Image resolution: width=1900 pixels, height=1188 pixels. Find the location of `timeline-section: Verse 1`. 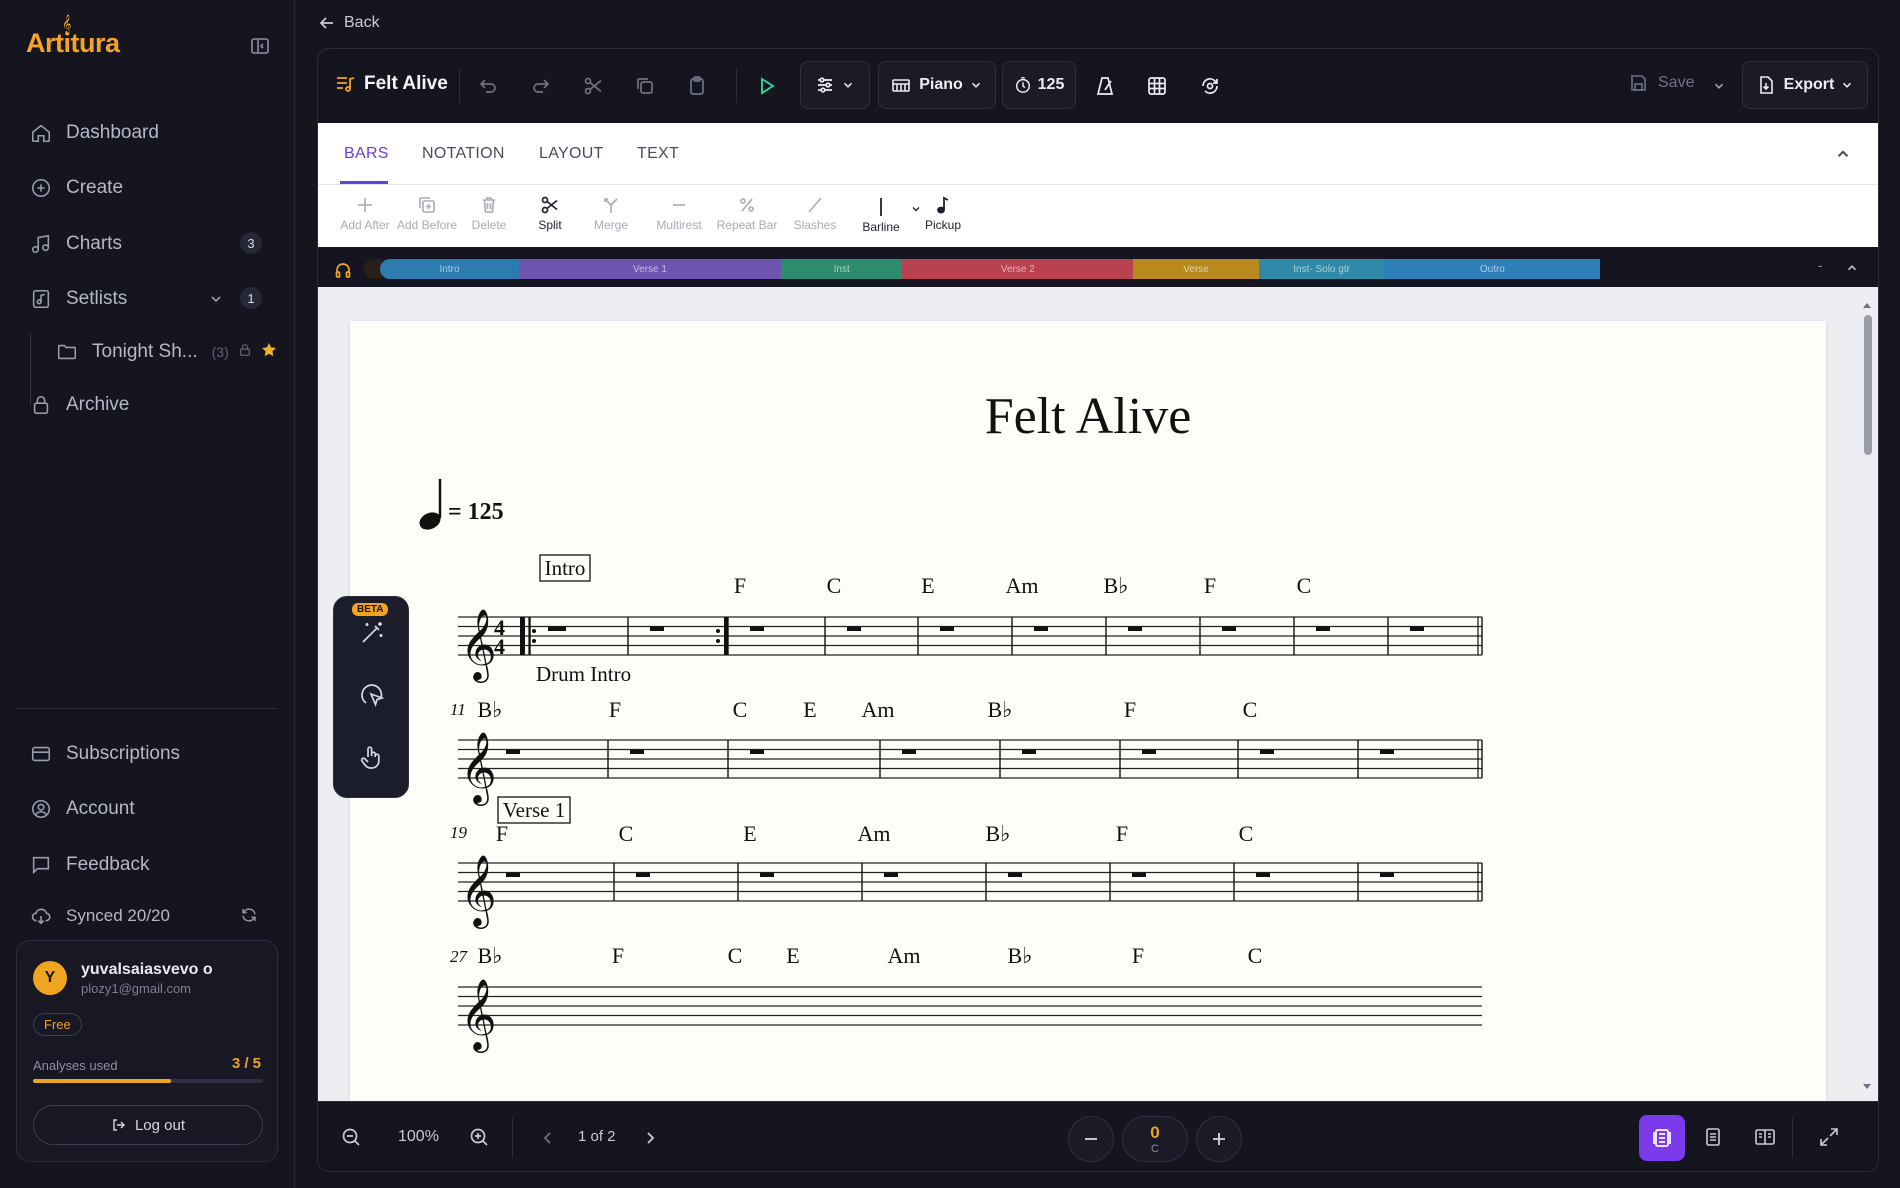

timeline-section: Verse 1 is located at coordinates (650, 269).